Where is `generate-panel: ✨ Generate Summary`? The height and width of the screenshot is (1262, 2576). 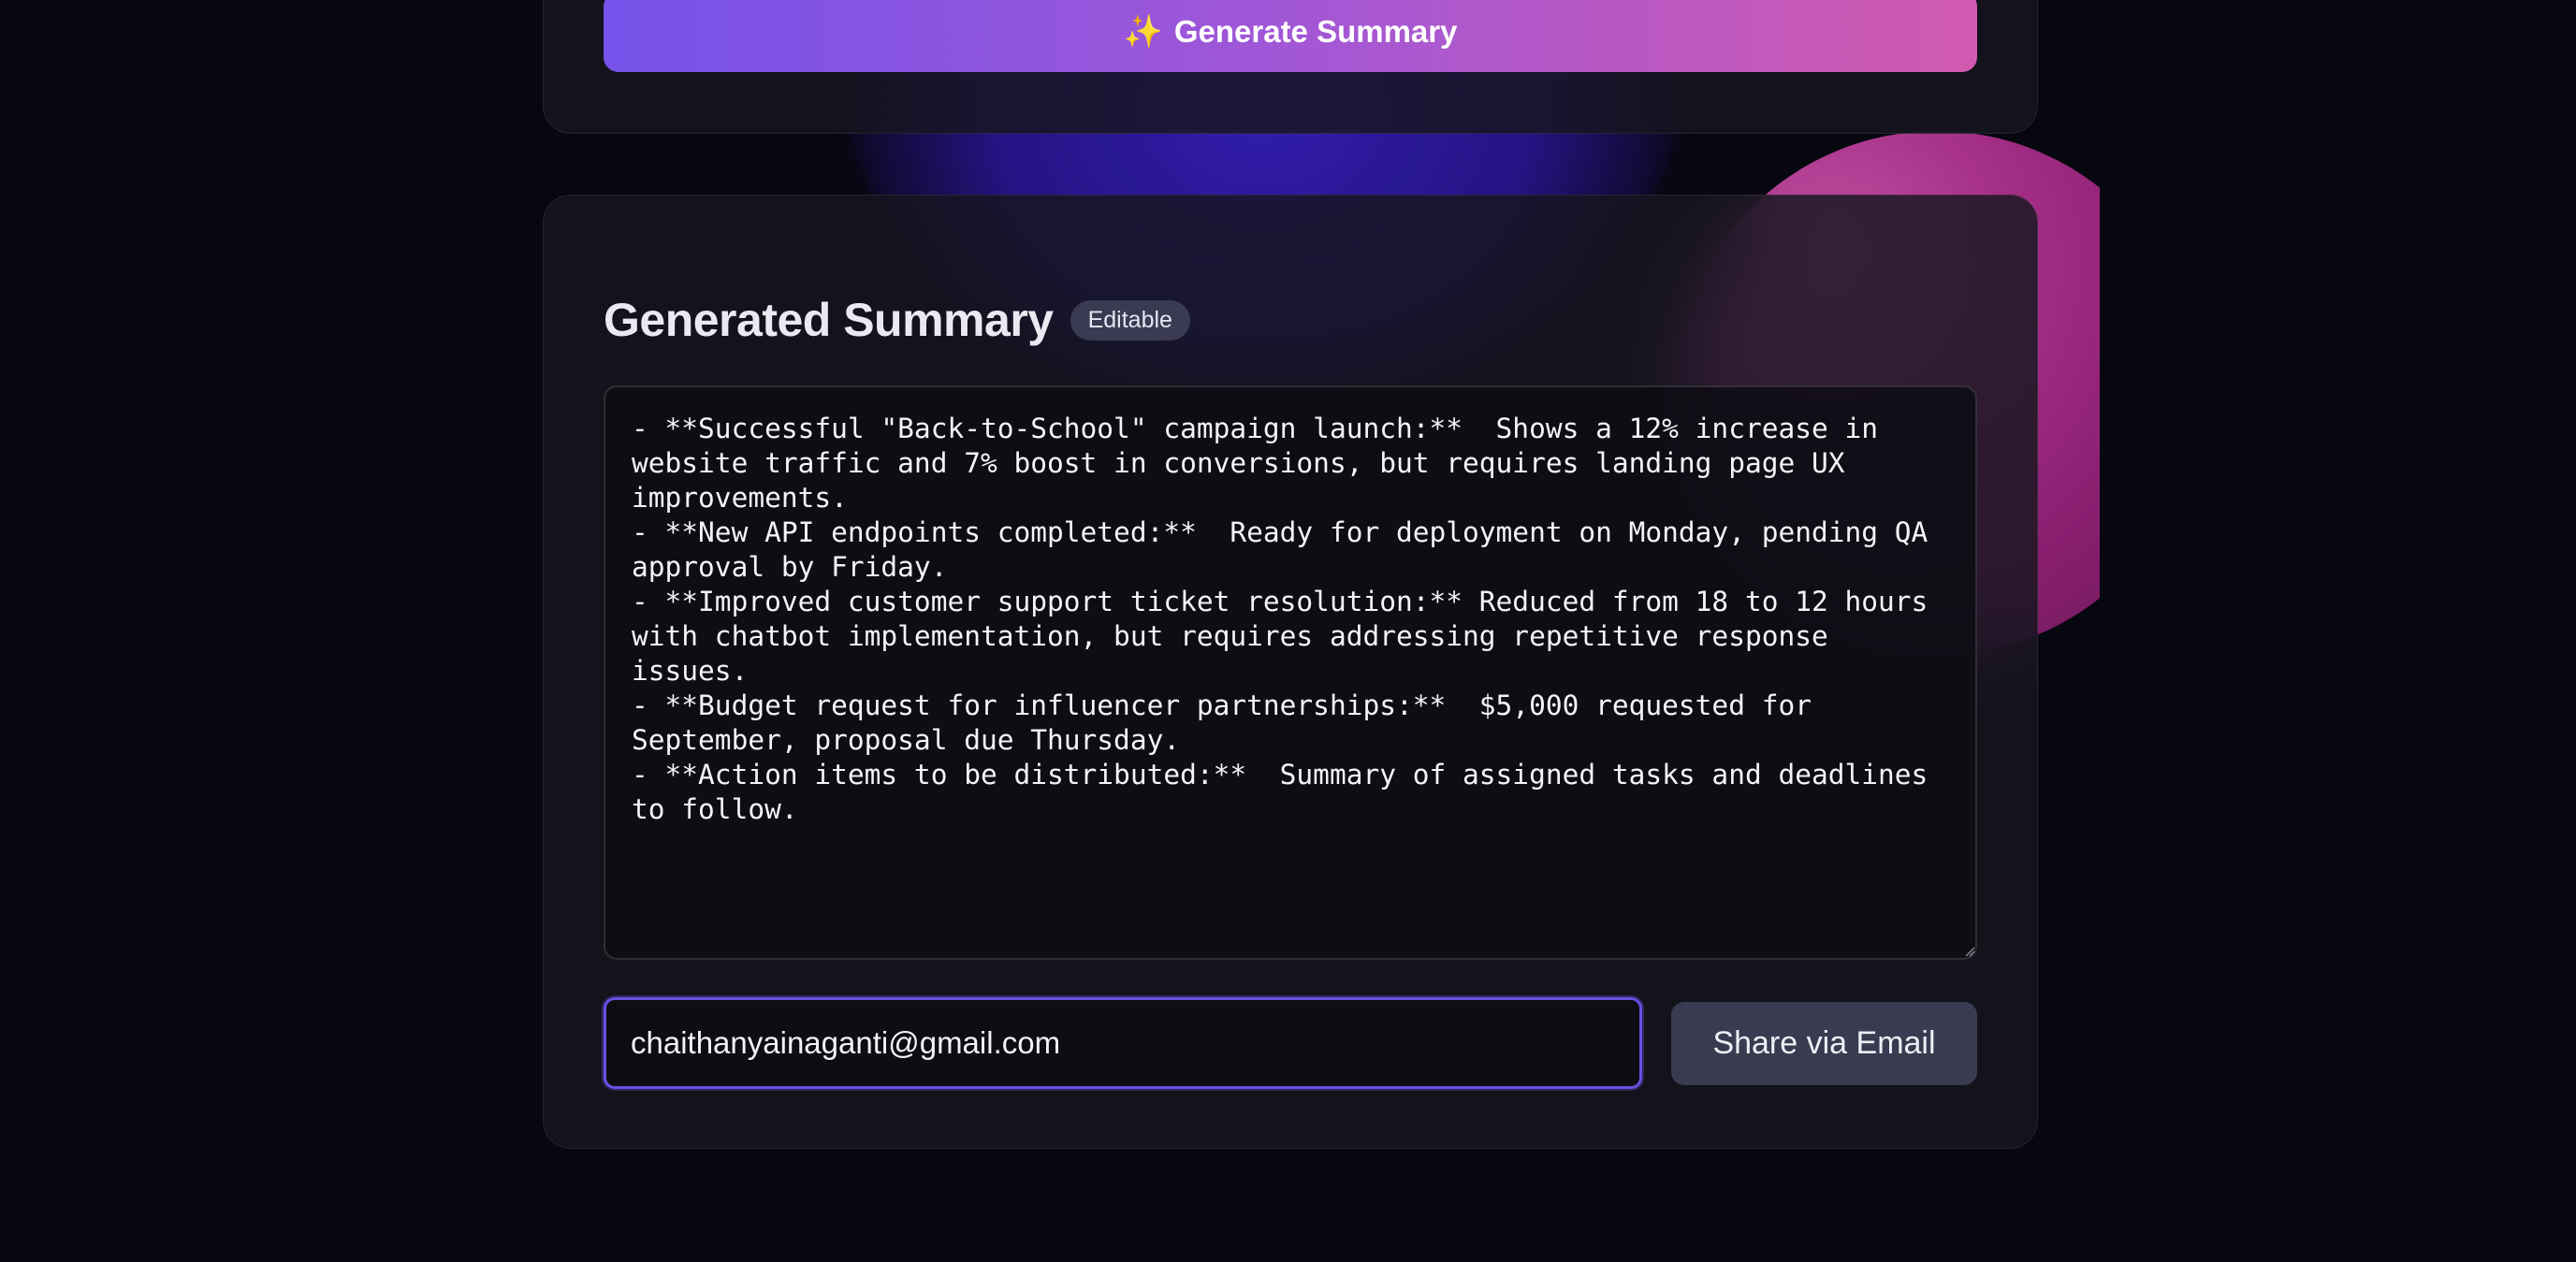
generate-panel: ✨ Generate Summary is located at coordinates (1290, 67).